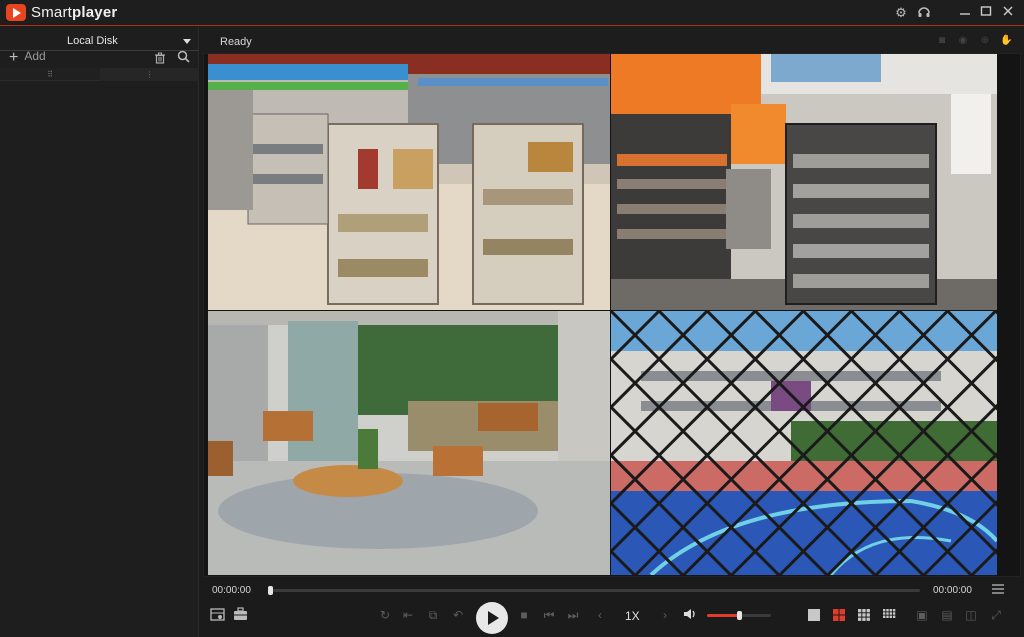  Describe the element at coordinates (187, 41) in the screenshot. I see `chevron-down-icon` at that location.